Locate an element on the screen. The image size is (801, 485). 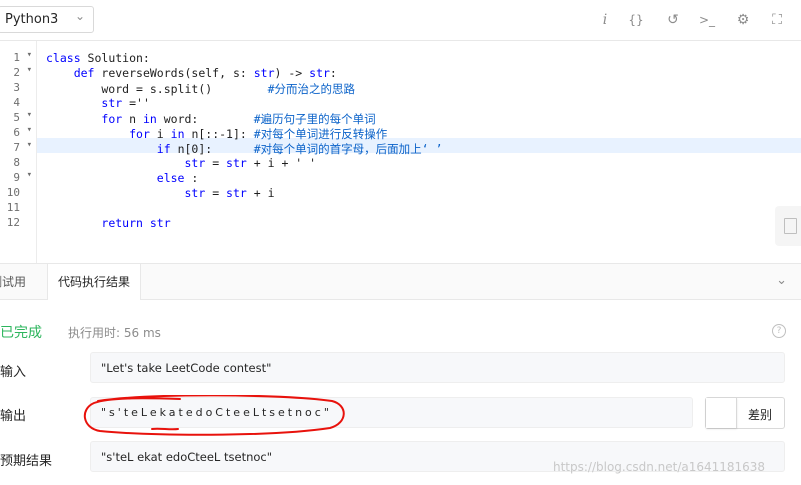
line-number: 11 is located at coordinates (13, 207).